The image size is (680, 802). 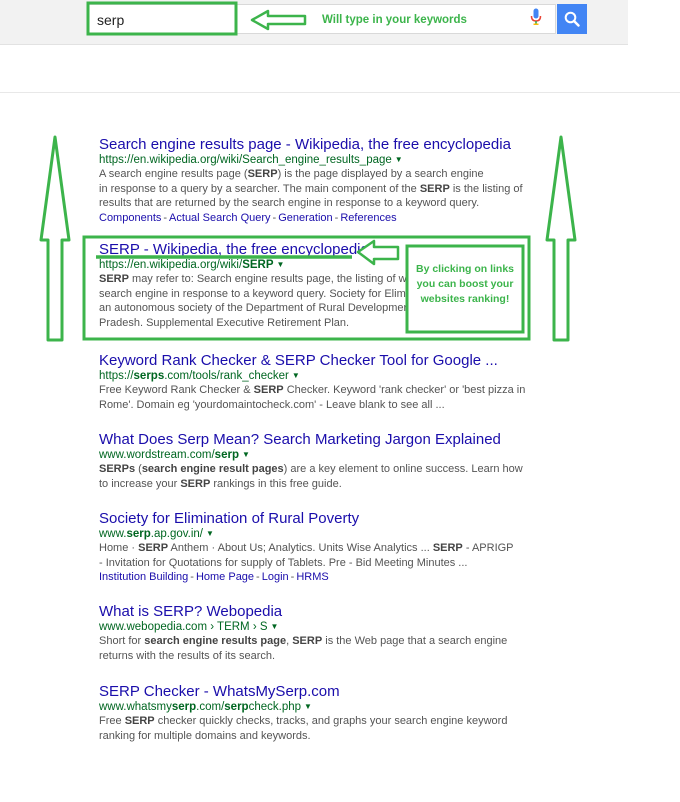 What do you see at coordinates (162, 18) in the screenshot?
I see `search-highlight-box` at bounding box center [162, 18].